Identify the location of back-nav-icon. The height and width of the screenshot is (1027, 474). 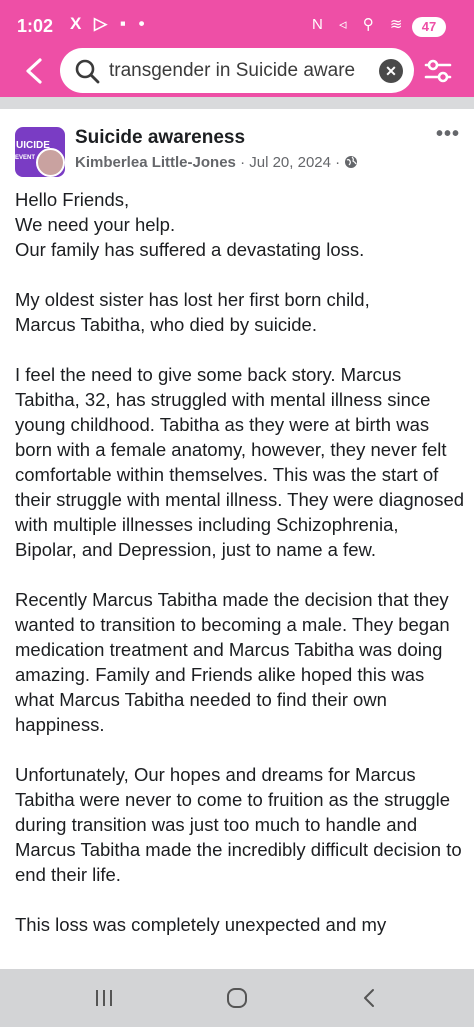
(370, 998).